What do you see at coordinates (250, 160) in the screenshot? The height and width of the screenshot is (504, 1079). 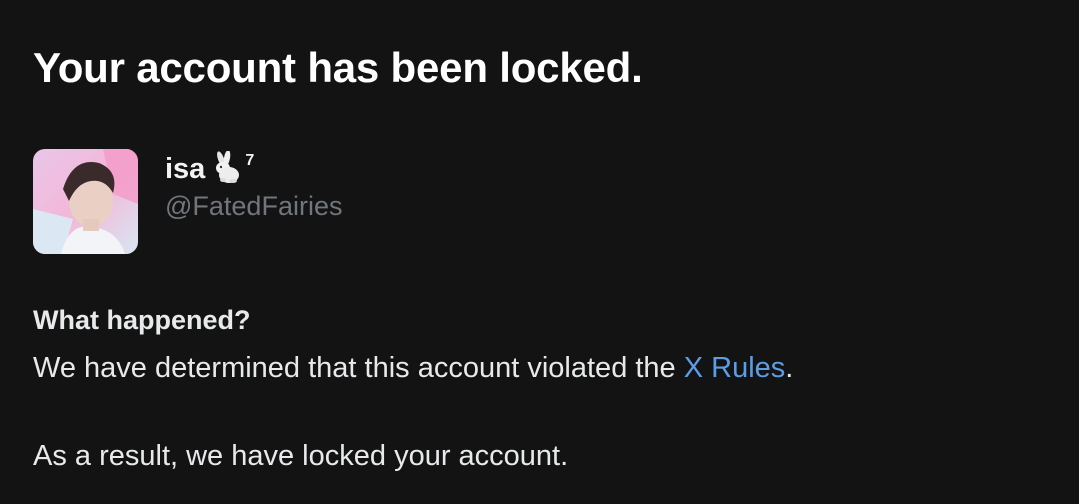 I see `display-name-superscript: 7` at bounding box center [250, 160].